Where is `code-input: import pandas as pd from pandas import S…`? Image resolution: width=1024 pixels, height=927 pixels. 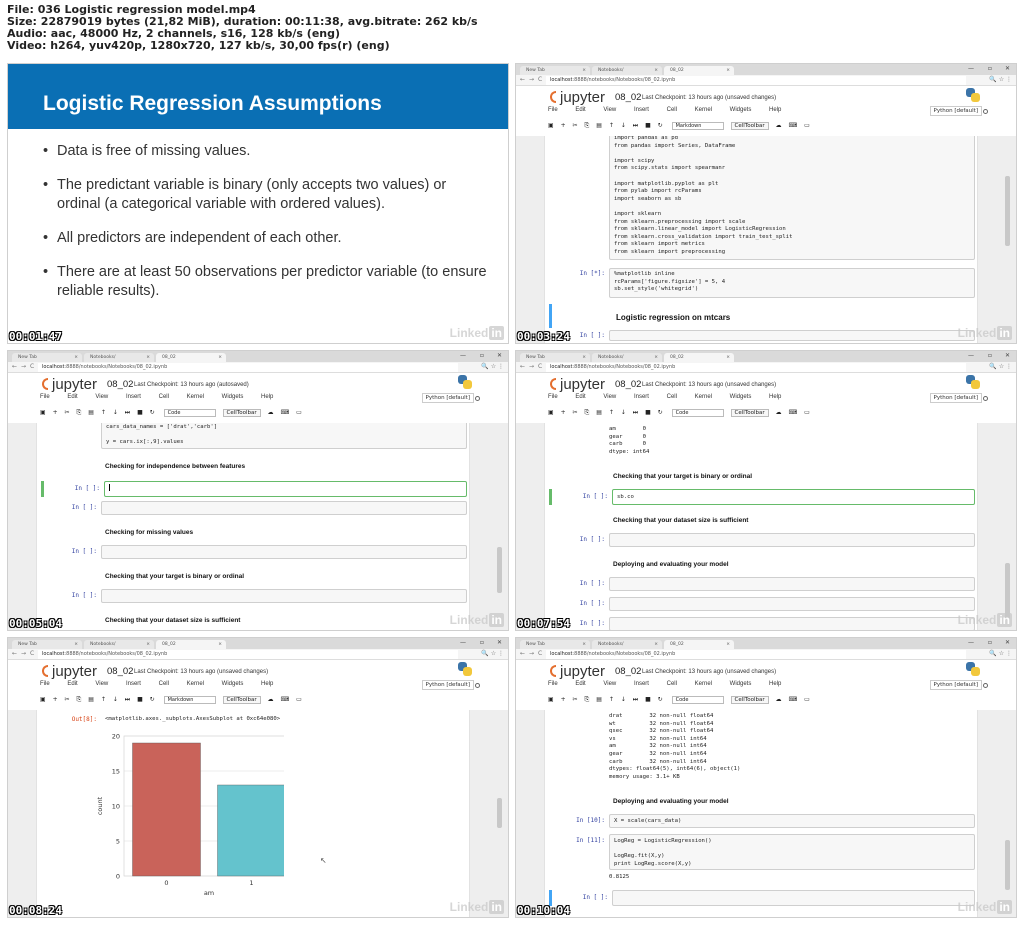
code-input: import pandas as pd from pandas import S… is located at coordinates (792, 198).